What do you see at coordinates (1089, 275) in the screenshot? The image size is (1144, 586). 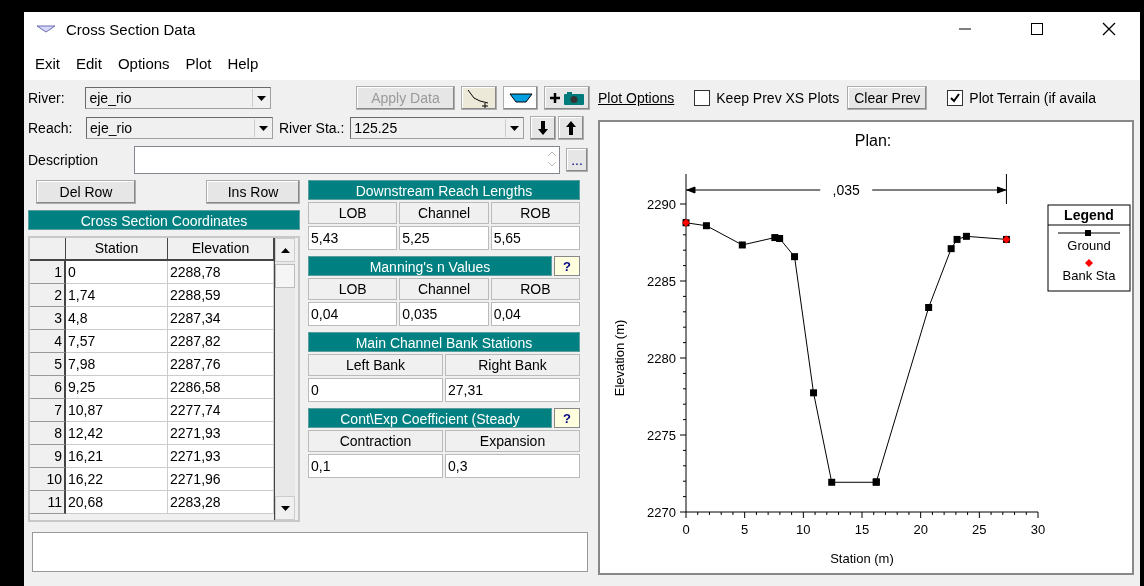 I see `legend-label: Bank Sta` at bounding box center [1089, 275].